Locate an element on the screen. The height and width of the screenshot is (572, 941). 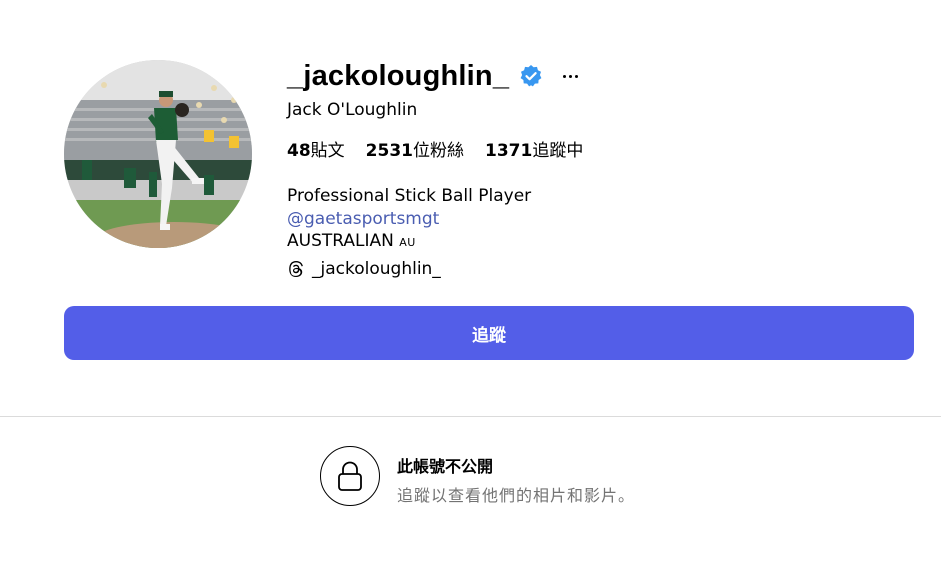
lock-icon is located at coordinates (350, 476).